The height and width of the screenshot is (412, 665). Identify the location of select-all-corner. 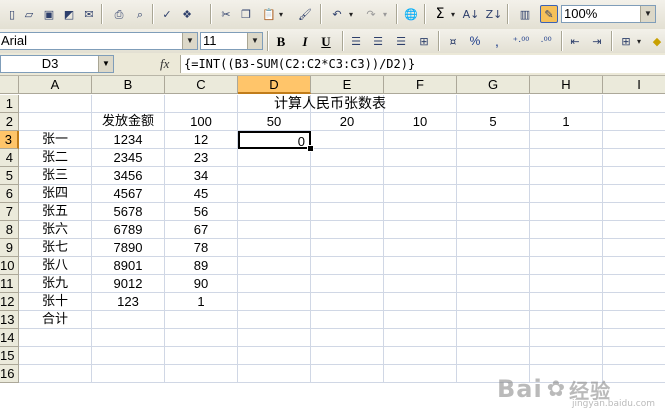
(9, 85).